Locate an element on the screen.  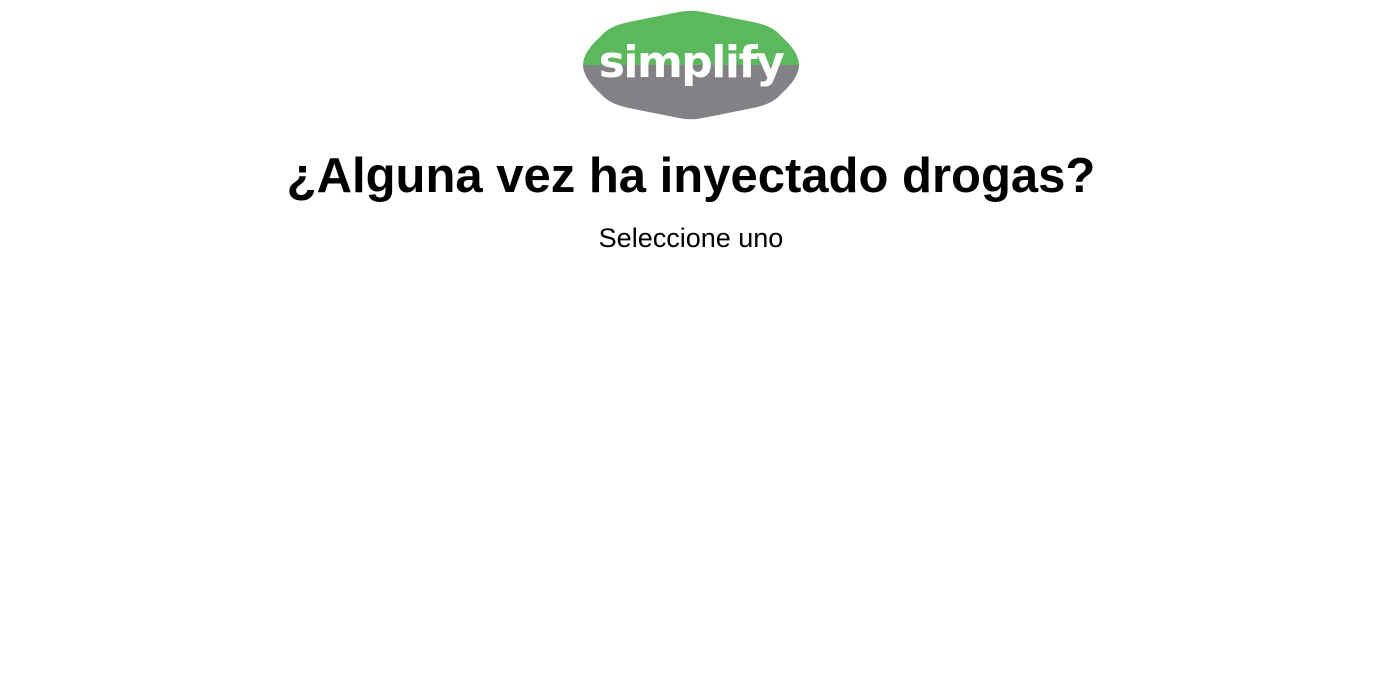
logo-wordmark: simplify is located at coordinates (691, 62).